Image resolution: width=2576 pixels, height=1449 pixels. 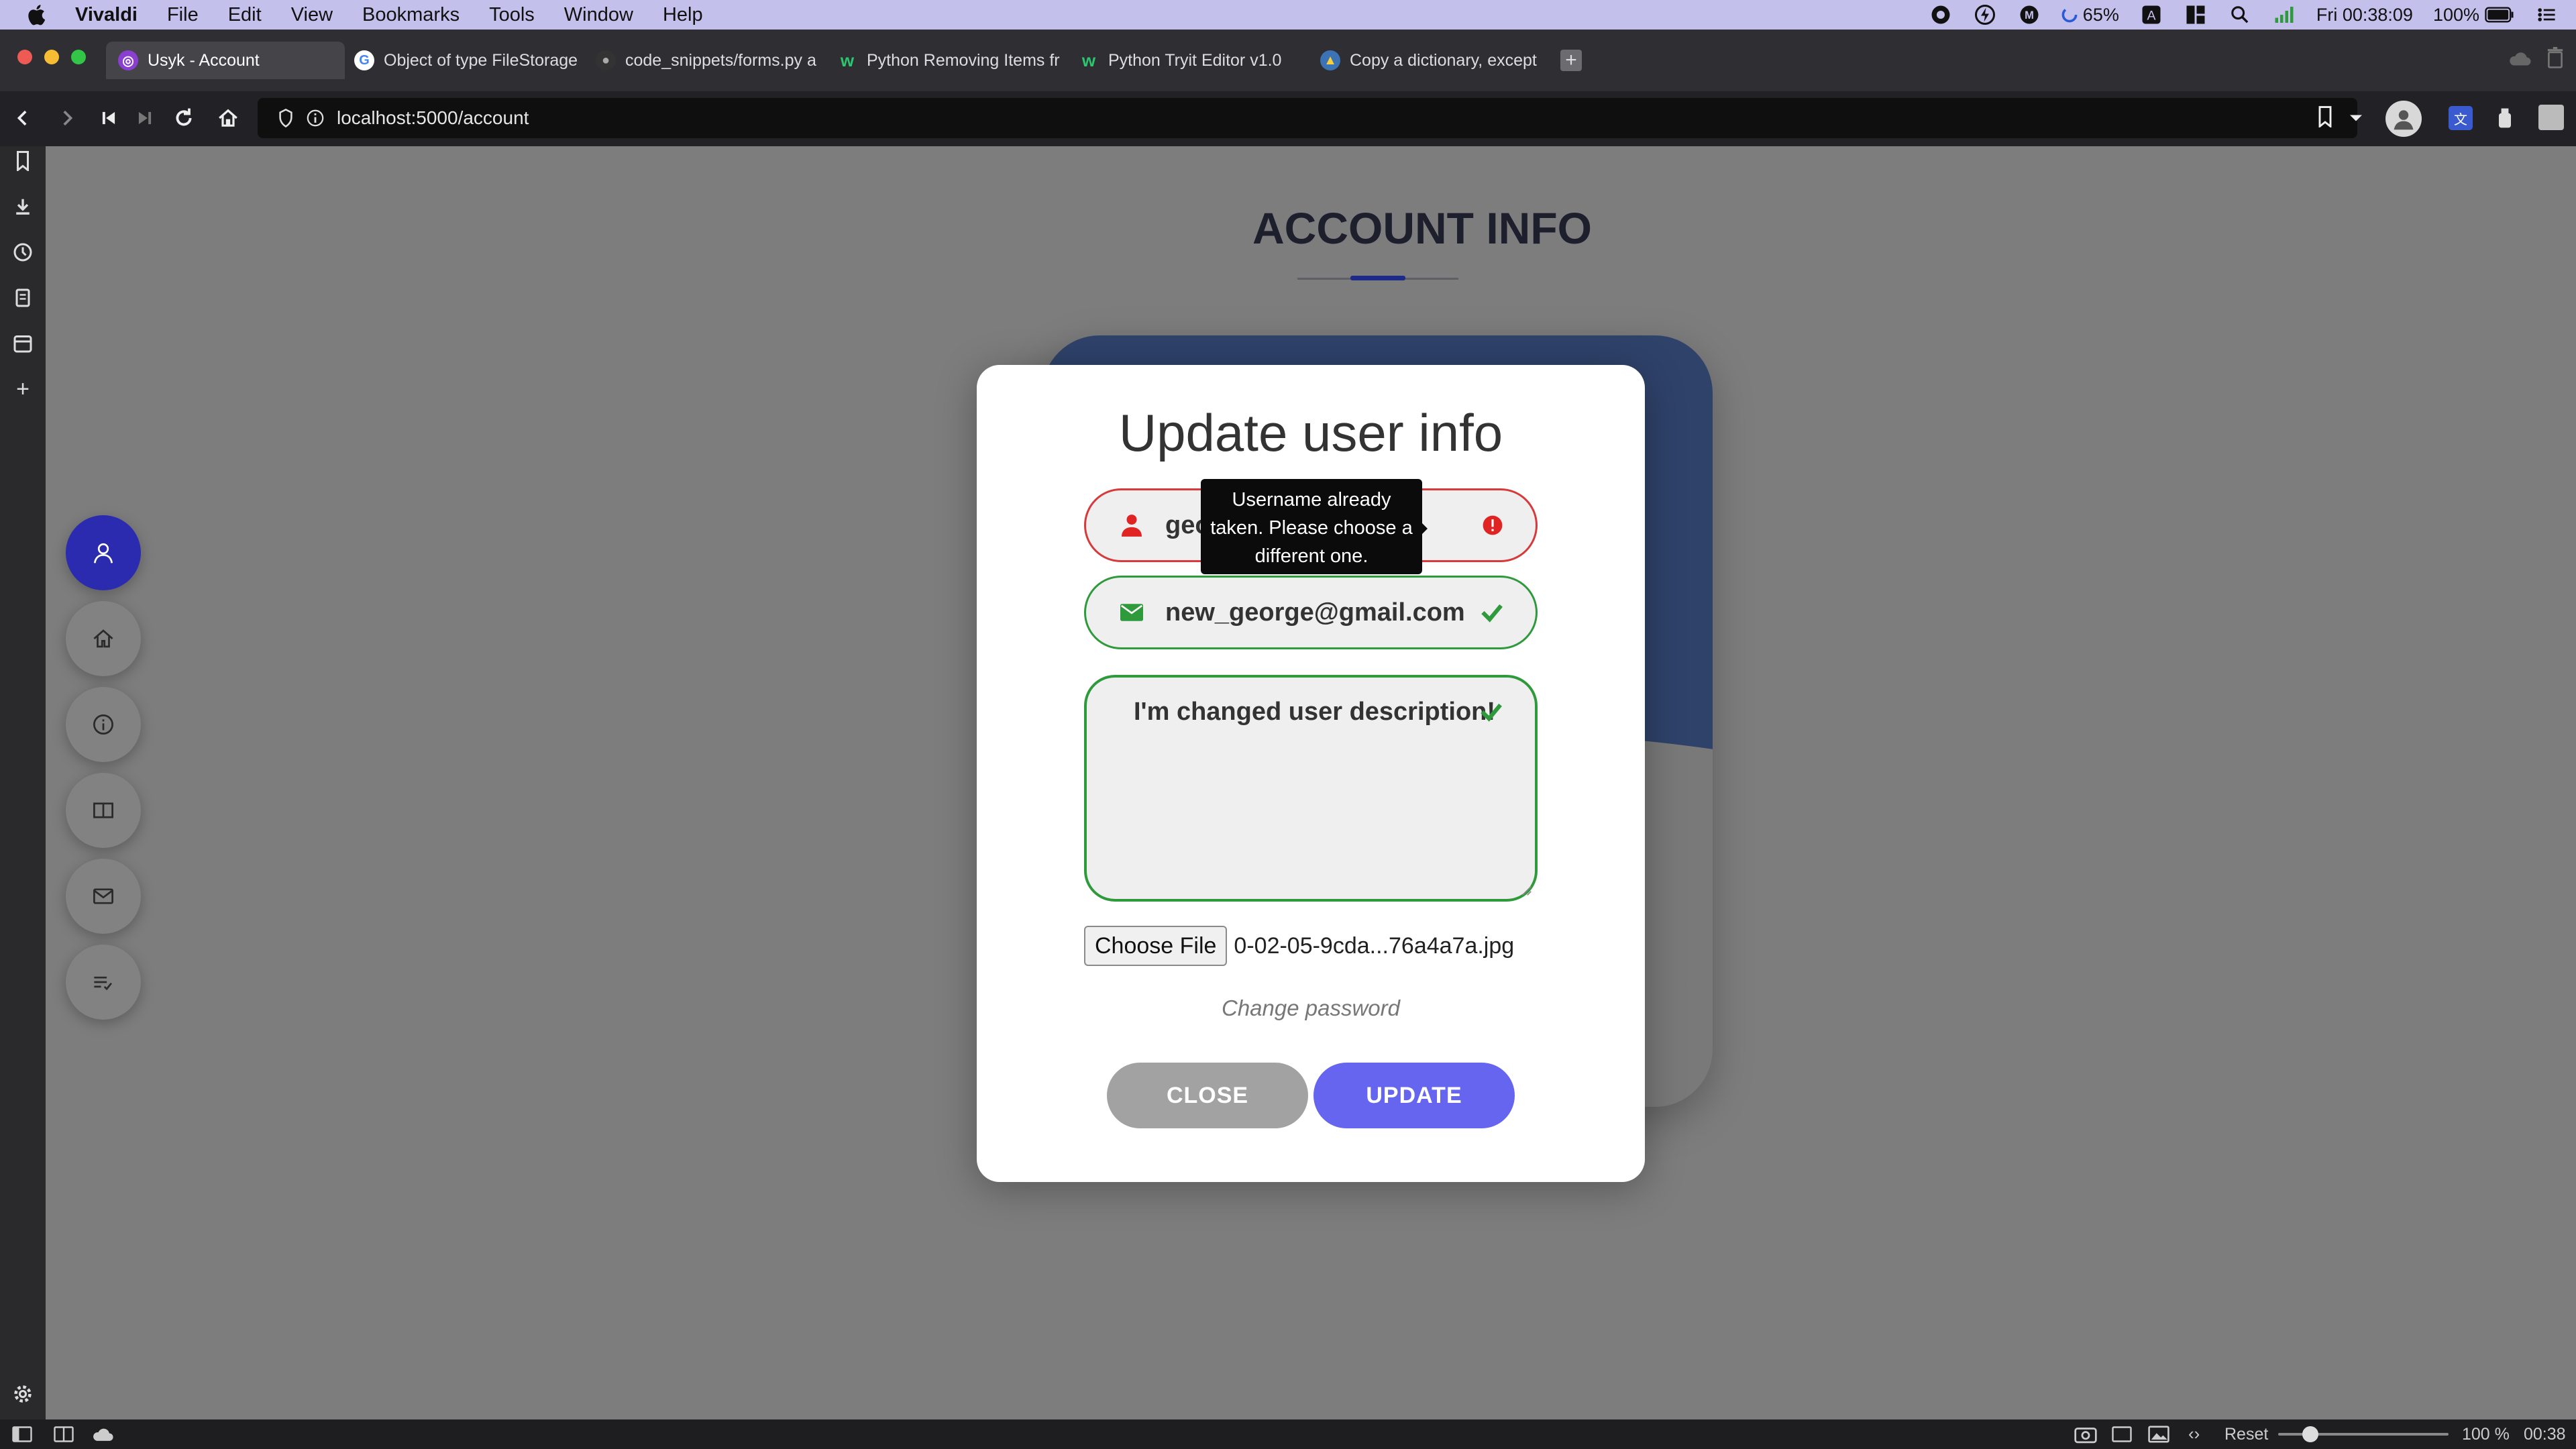 I want to click on mail-icon, so click(x=103, y=896).